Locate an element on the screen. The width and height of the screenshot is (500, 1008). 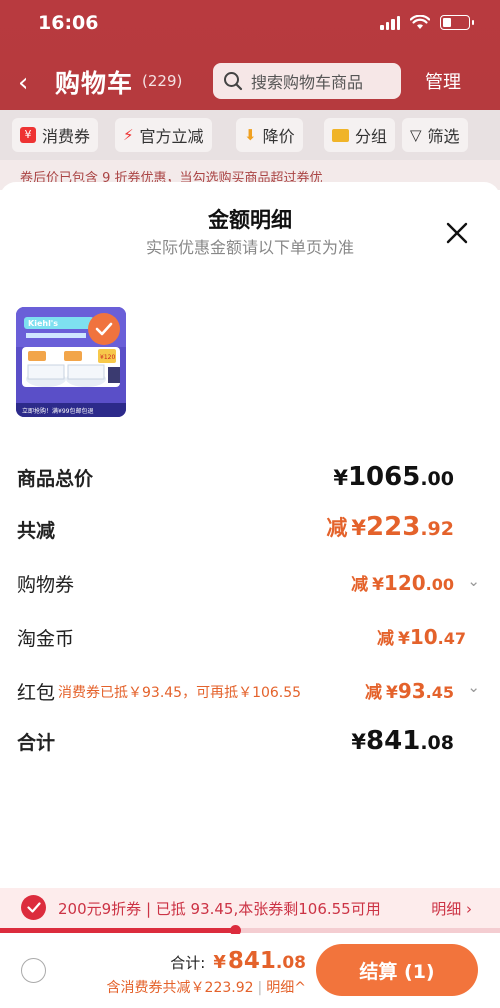
selected-check-icon is located at coordinates (104, 329).